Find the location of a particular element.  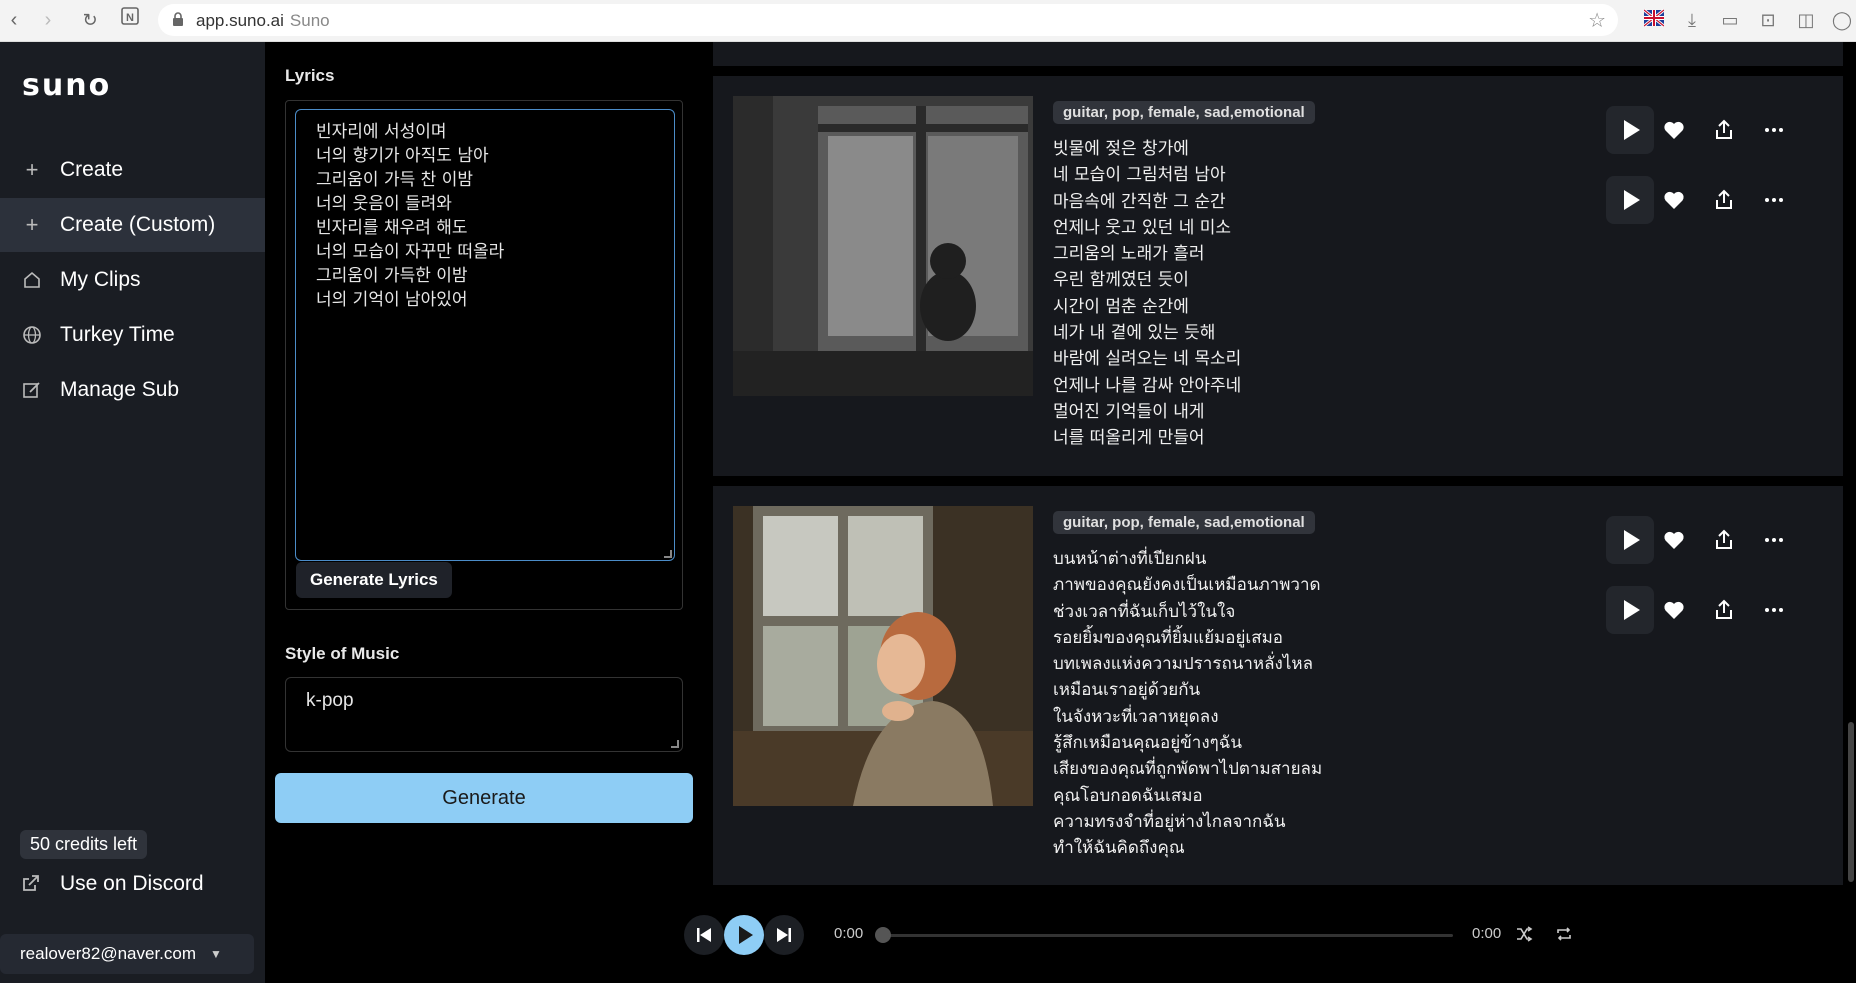

sidebar-item-label: My Clips is located at coordinates (100, 279).